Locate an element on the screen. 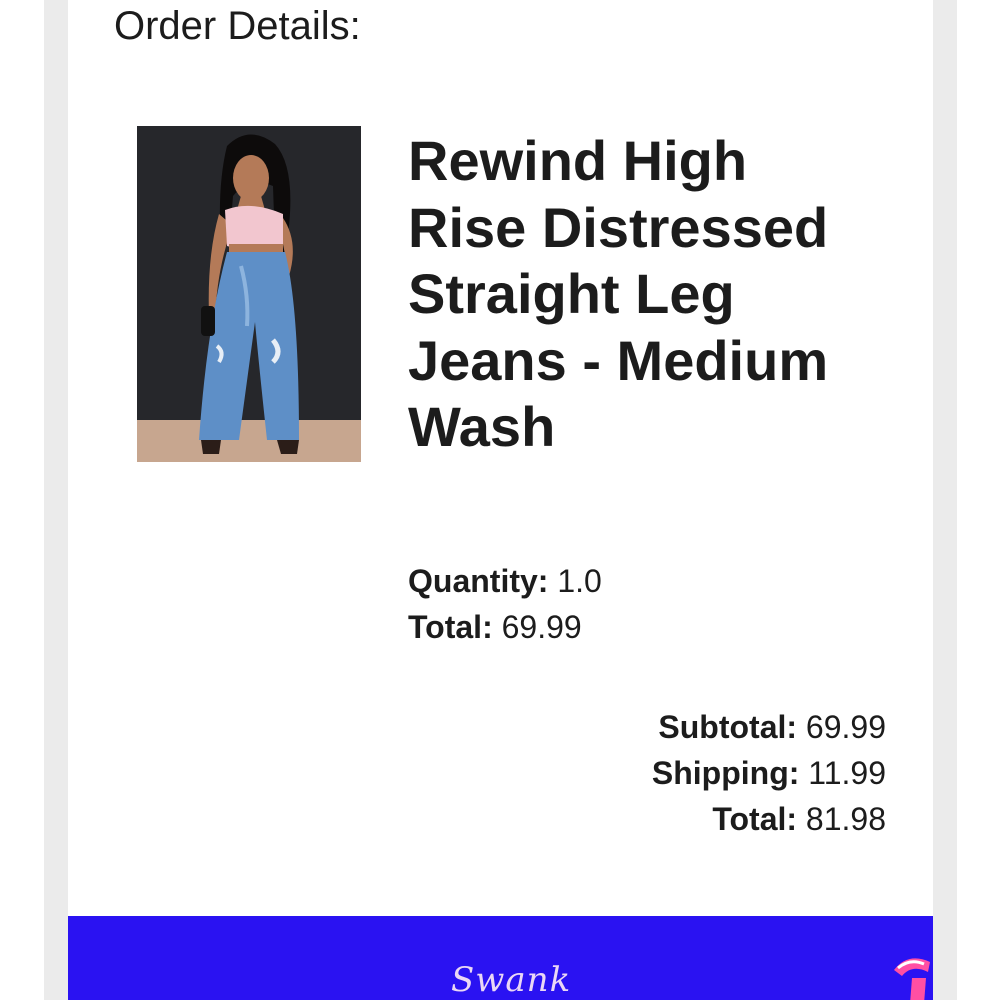 The image size is (1000, 1000). shipping-value: 11.99 is located at coordinates (847, 773).